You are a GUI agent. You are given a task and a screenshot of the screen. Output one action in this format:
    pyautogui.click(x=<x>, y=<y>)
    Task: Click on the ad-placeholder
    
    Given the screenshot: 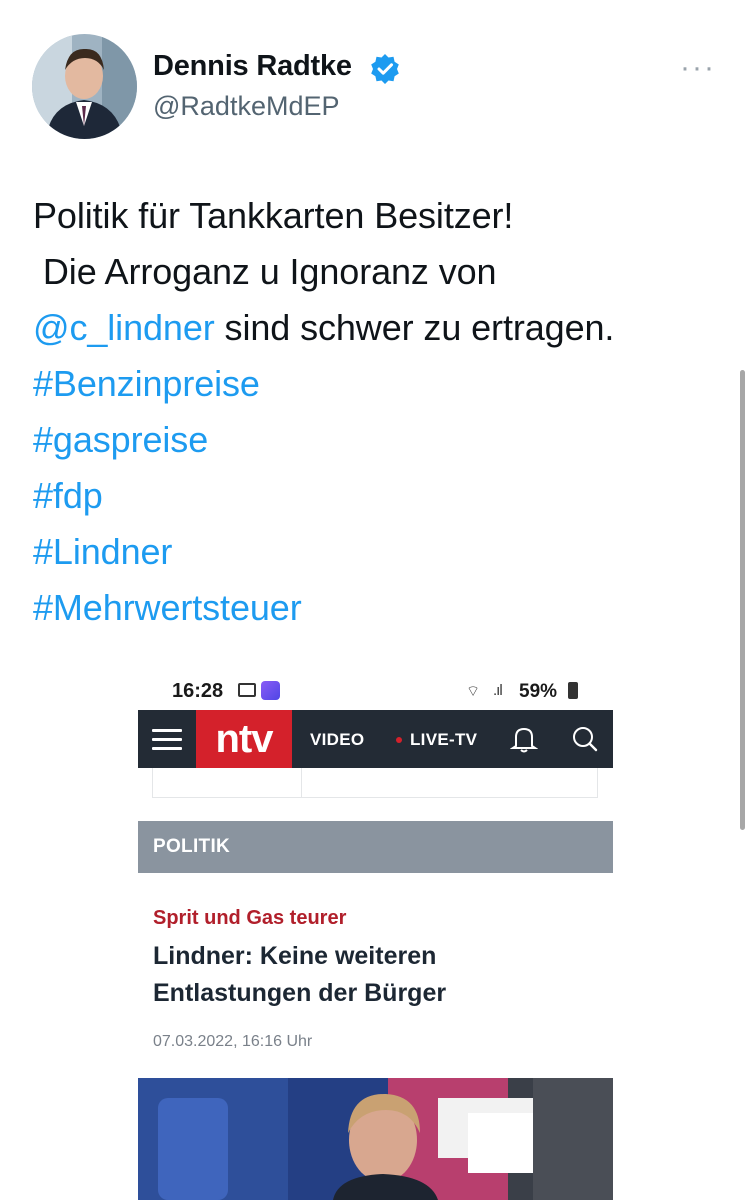 What is the action you would take?
    pyautogui.click(x=375, y=783)
    